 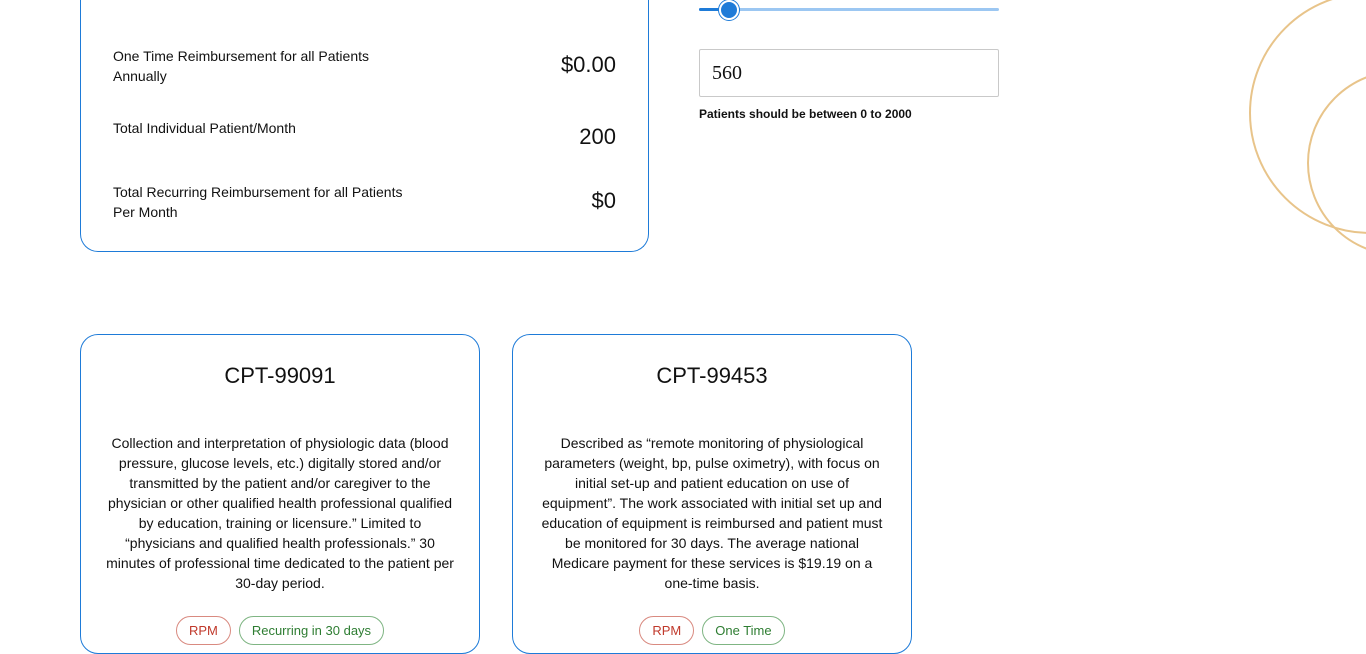 I want to click on cpt-card-tags: RPM One Time, so click(x=712, y=630).